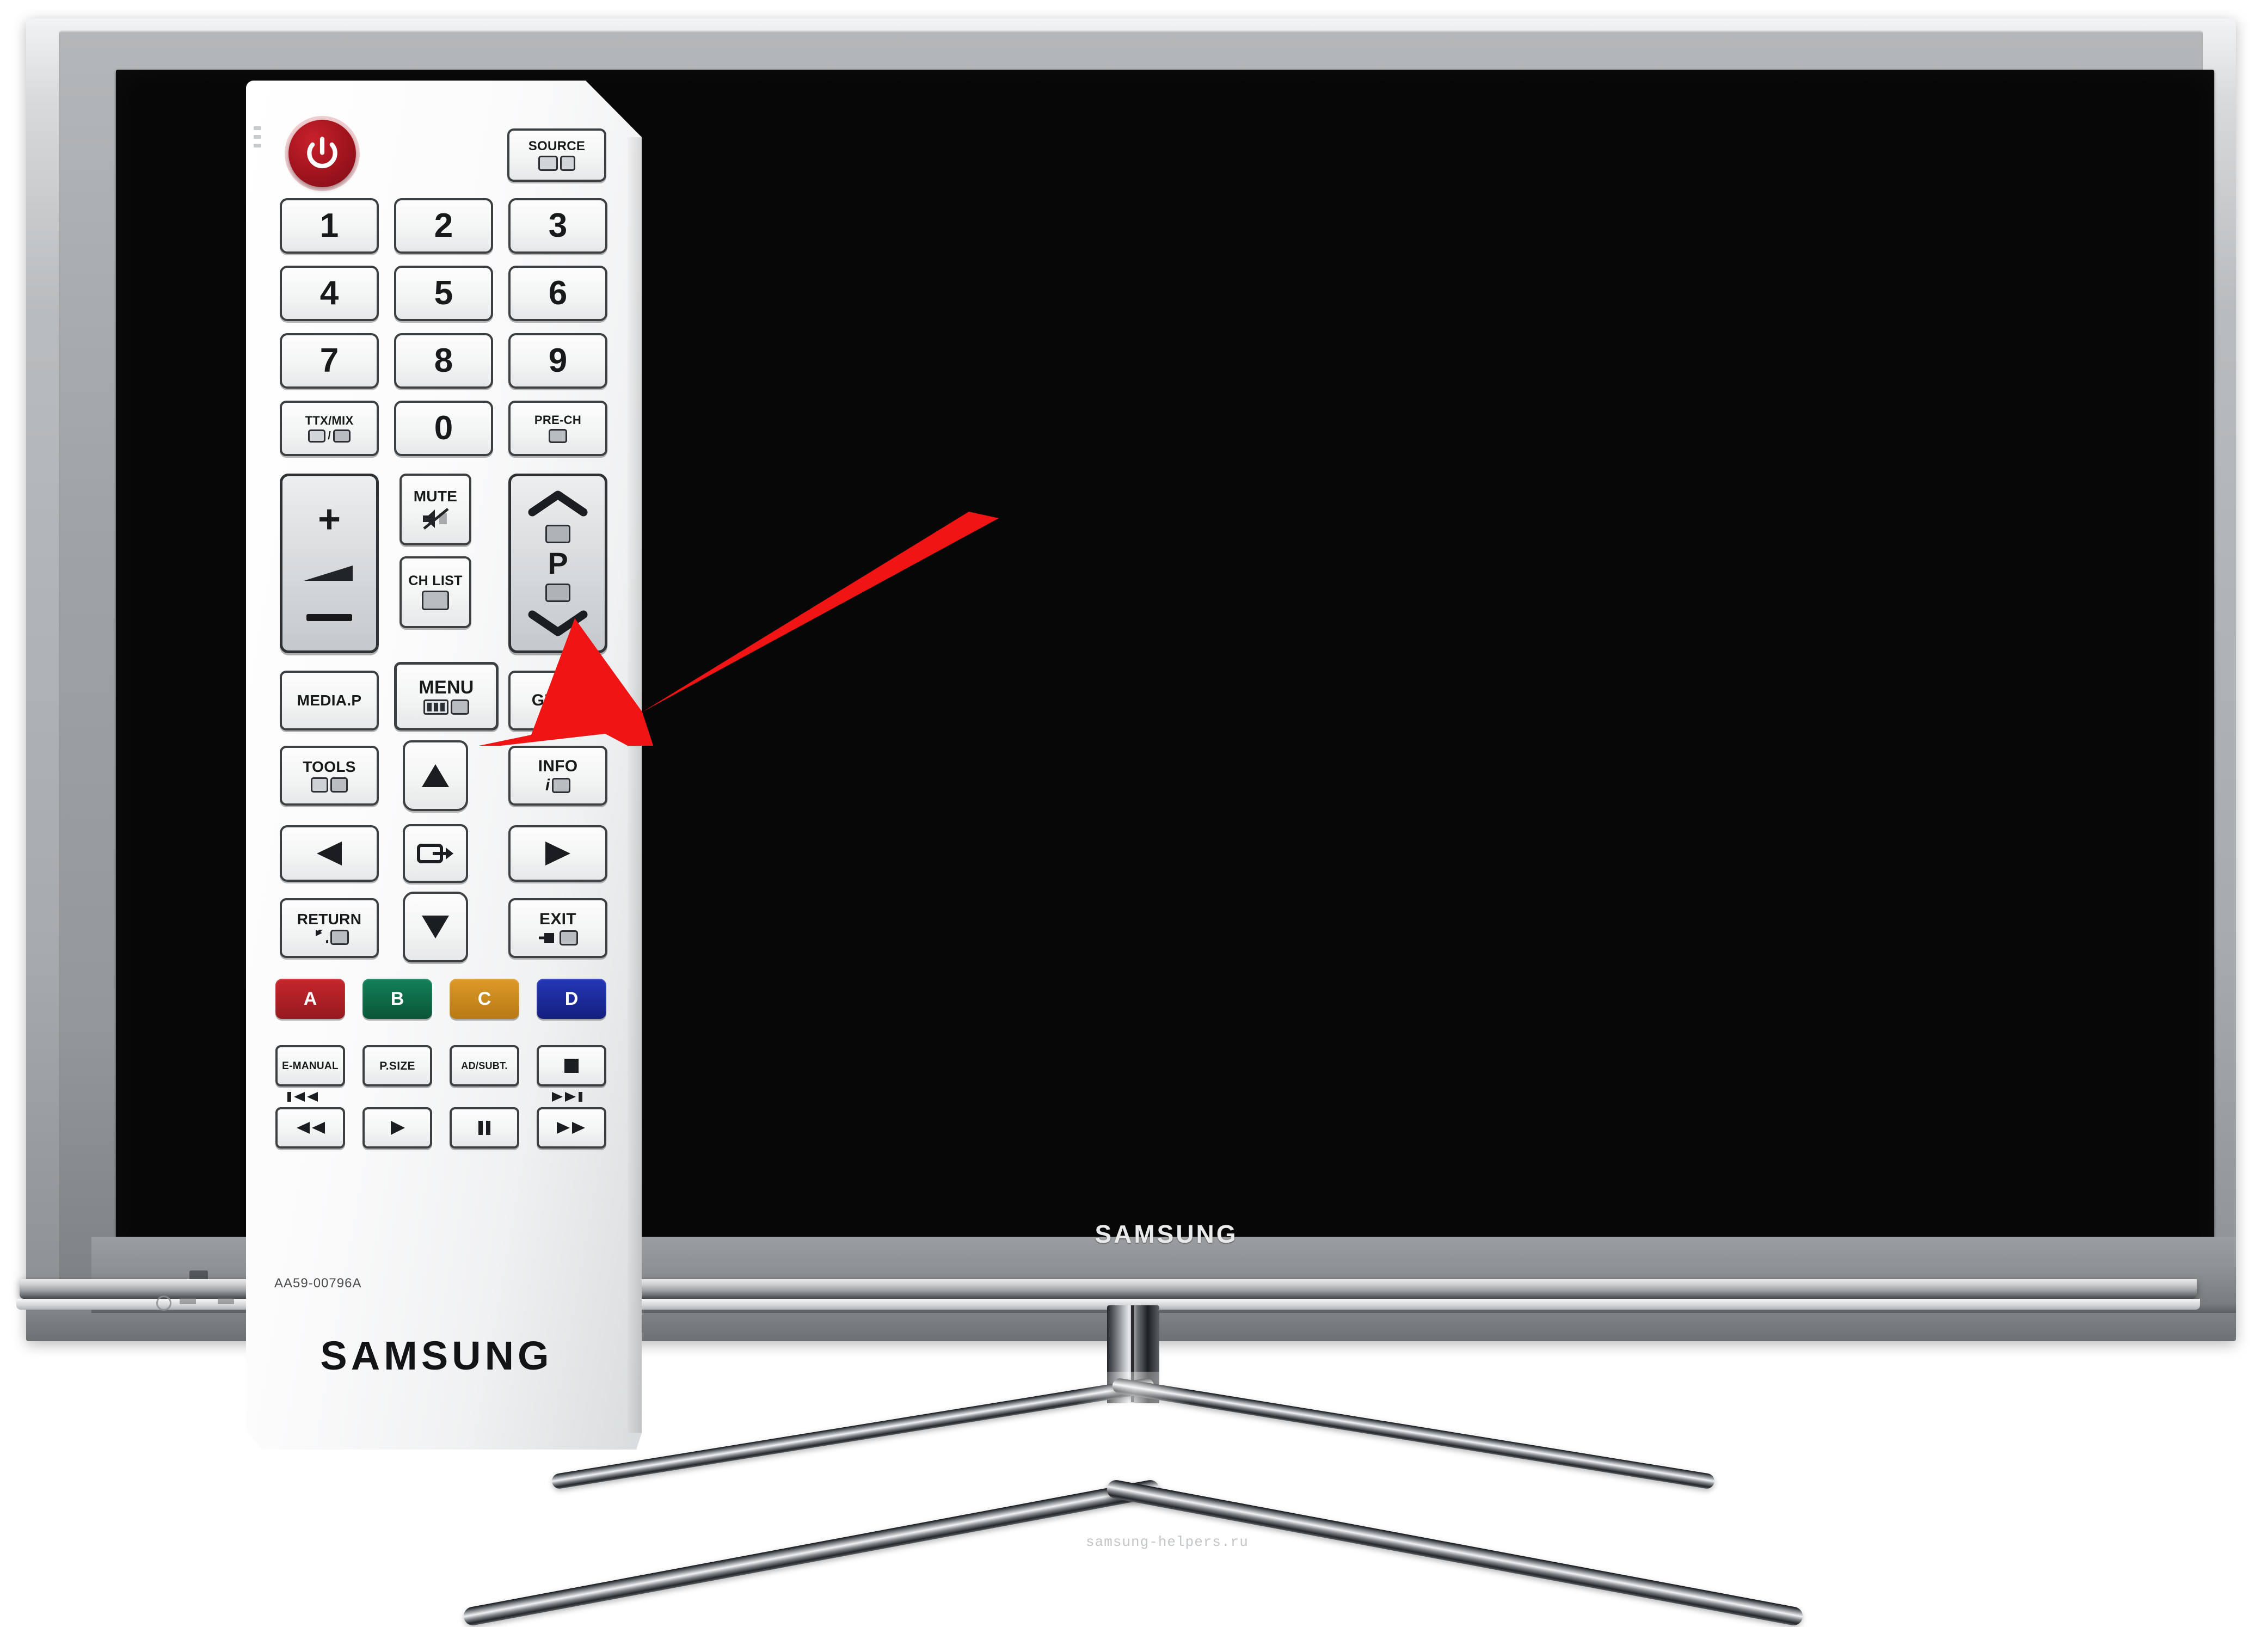 Image resolution: width=2268 pixels, height=1627 pixels. What do you see at coordinates (329, 785) in the screenshot?
I see `tools-icon` at bounding box center [329, 785].